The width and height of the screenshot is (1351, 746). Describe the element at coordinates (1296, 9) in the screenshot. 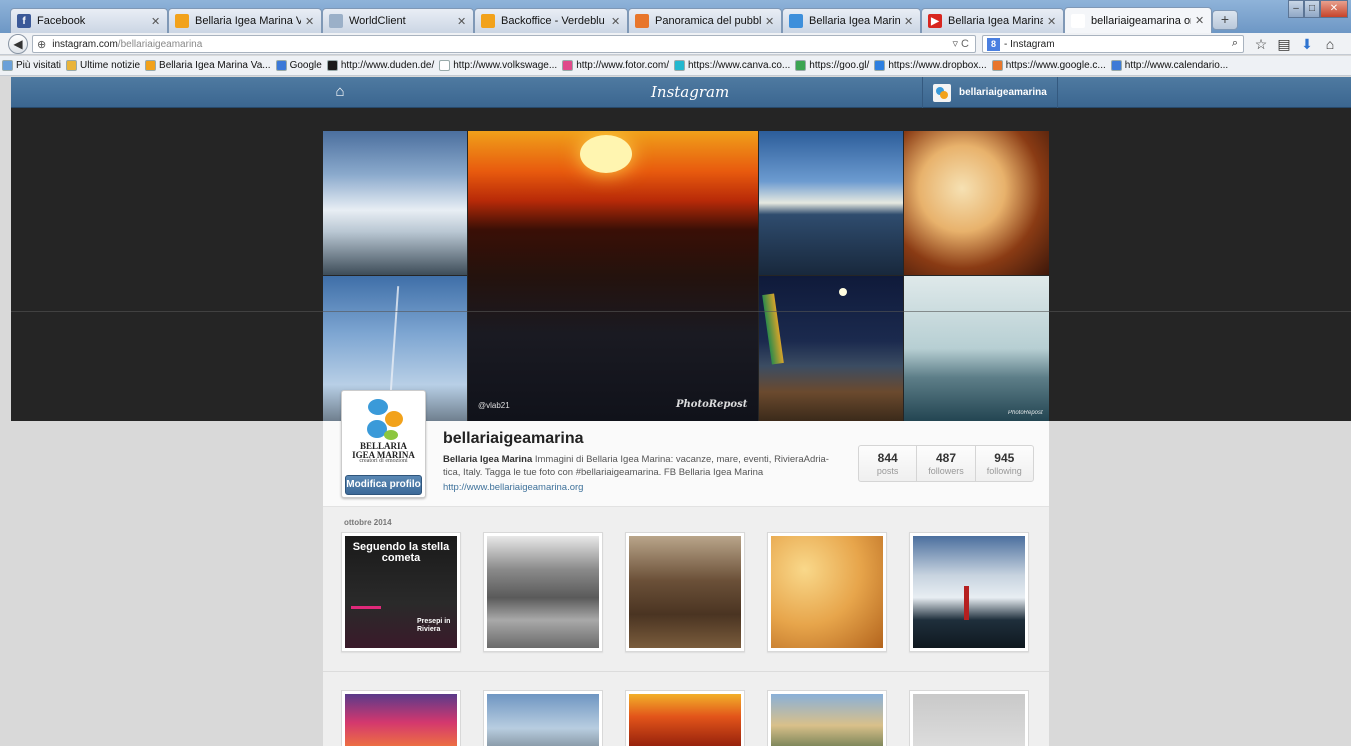

I see `minimize-button: –` at that location.